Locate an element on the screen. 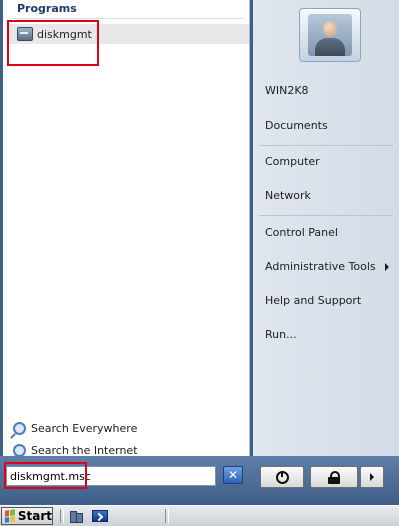 Image resolution: width=399 pixels, height=526 pixels. server-manager-icon is located at coordinates (77, 516).